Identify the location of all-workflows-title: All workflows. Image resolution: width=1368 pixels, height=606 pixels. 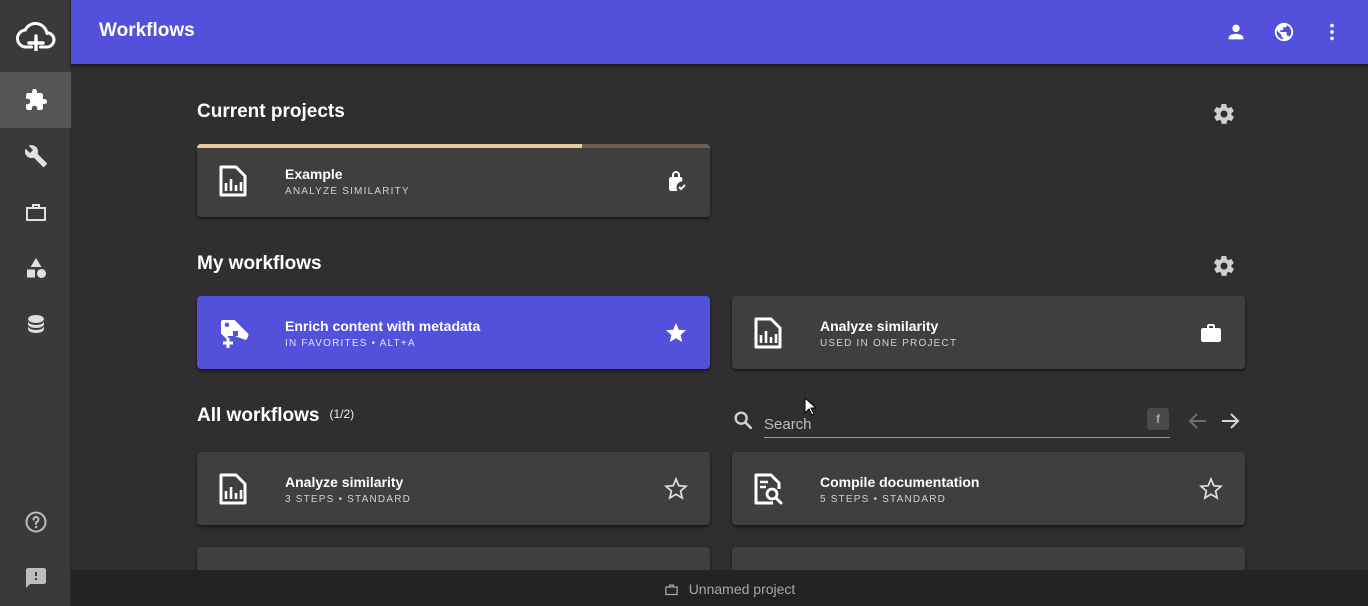
(258, 415).